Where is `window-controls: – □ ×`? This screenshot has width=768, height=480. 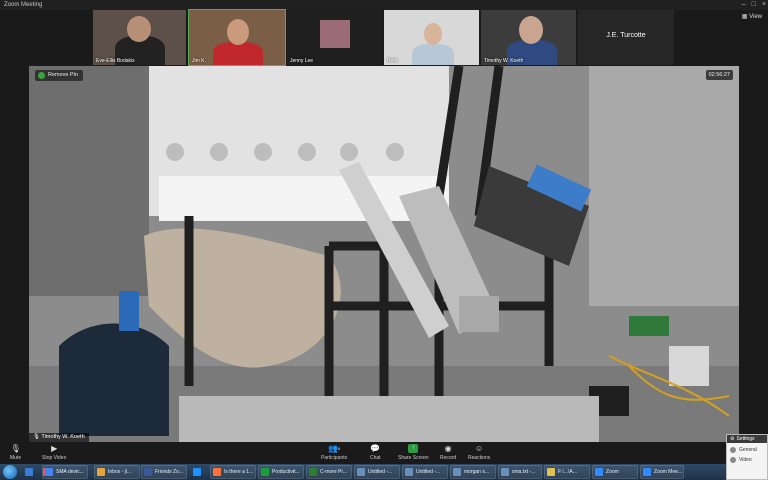 window-controls: – □ × is located at coordinates (754, 5).